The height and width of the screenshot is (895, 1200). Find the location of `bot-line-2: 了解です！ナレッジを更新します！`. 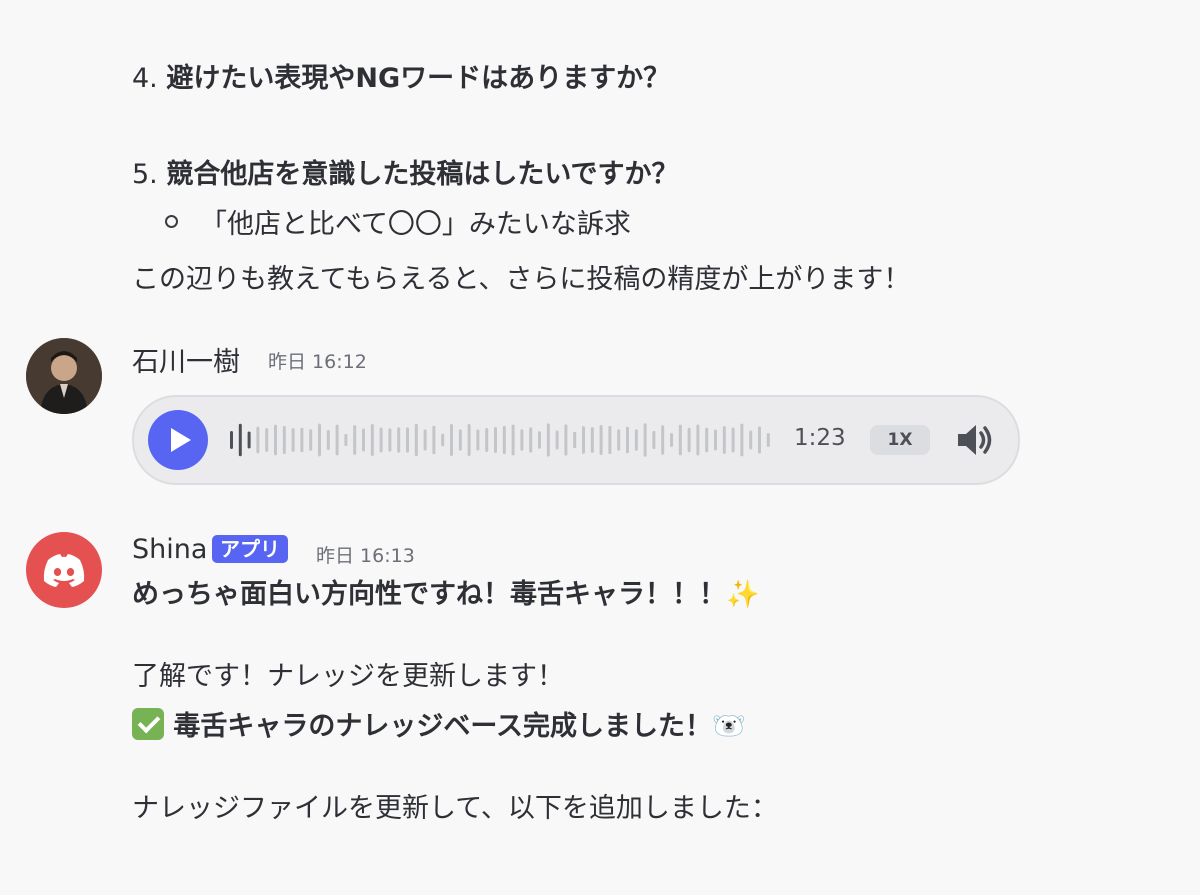

bot-line-2: 了解です！ナレッジを更新します！ is located at coordinates (348, 676).